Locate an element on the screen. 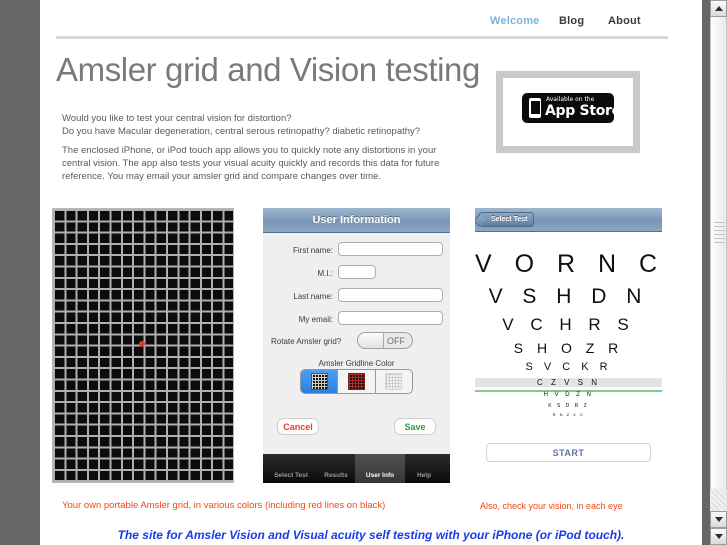  triangle-up-icon is located at coordinates (718, 8).